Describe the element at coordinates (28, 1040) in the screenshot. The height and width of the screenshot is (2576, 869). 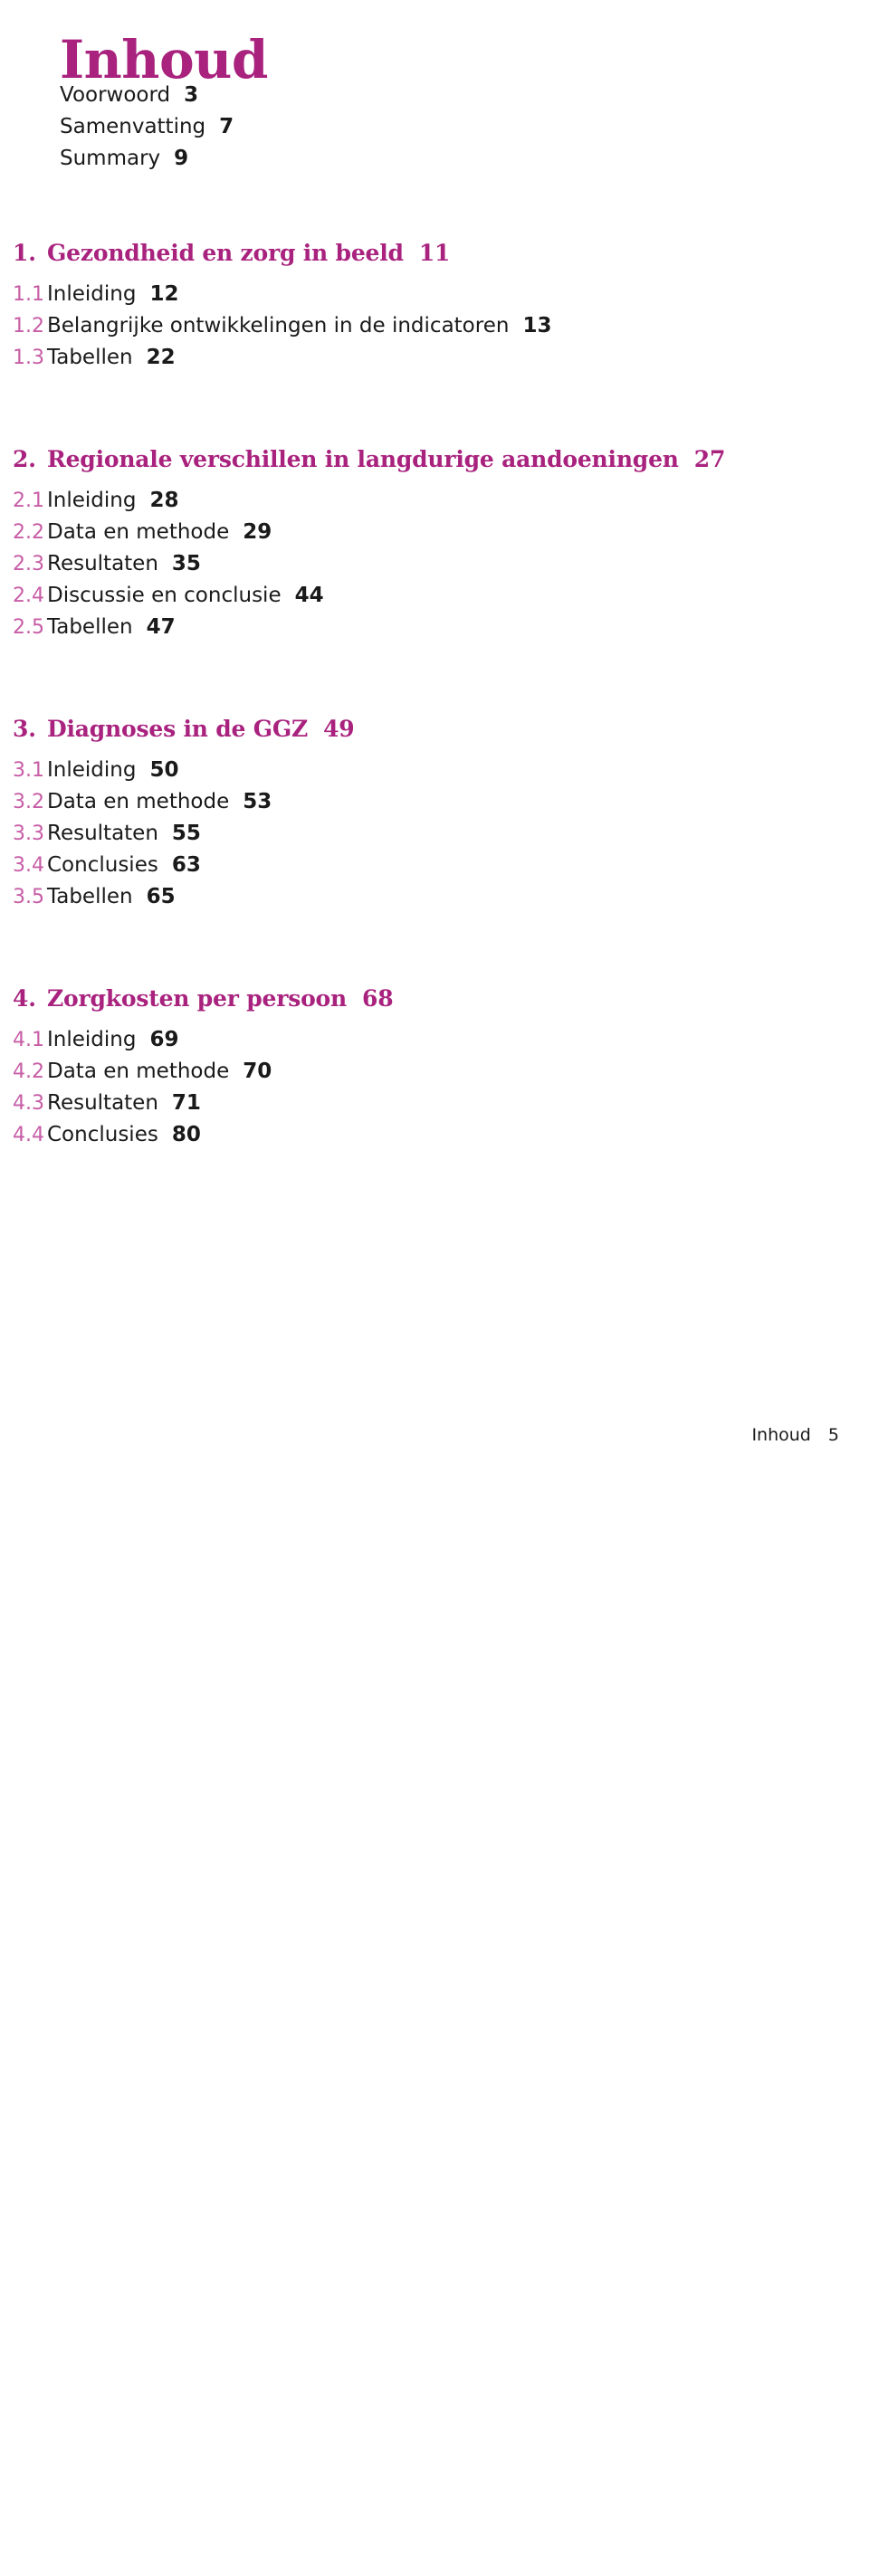
I see `section-number: 4.1` at that location.